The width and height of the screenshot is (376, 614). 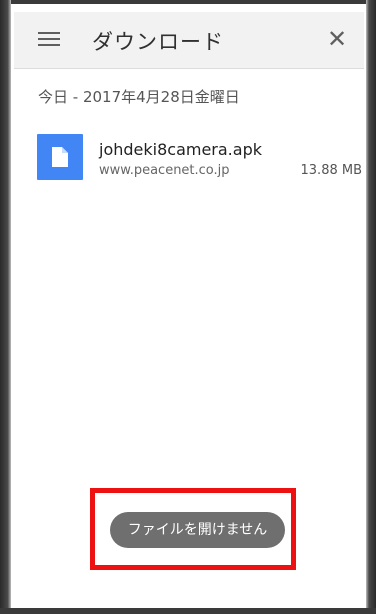 I want to click on file-size: 13.88 MB, so click(x=331, y=170).